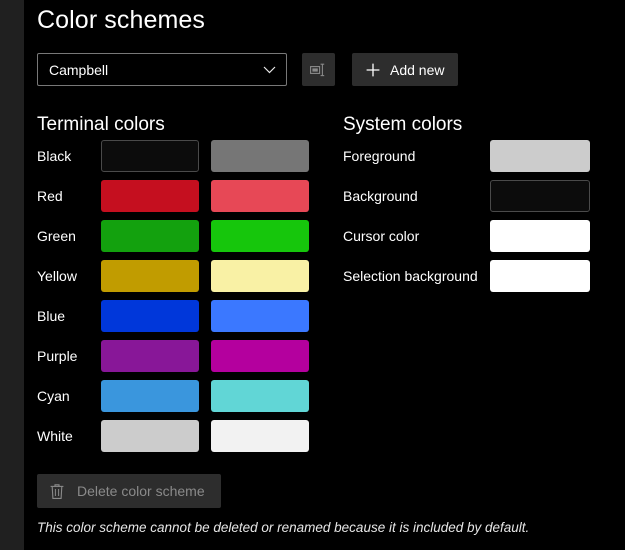 This screenshot has width=625, height=550. What do you see at coordinates (141, 491) in the screenshot?
I see `delete-color-scheme-label: Delete color scheme` at bounding box center [141, 491].